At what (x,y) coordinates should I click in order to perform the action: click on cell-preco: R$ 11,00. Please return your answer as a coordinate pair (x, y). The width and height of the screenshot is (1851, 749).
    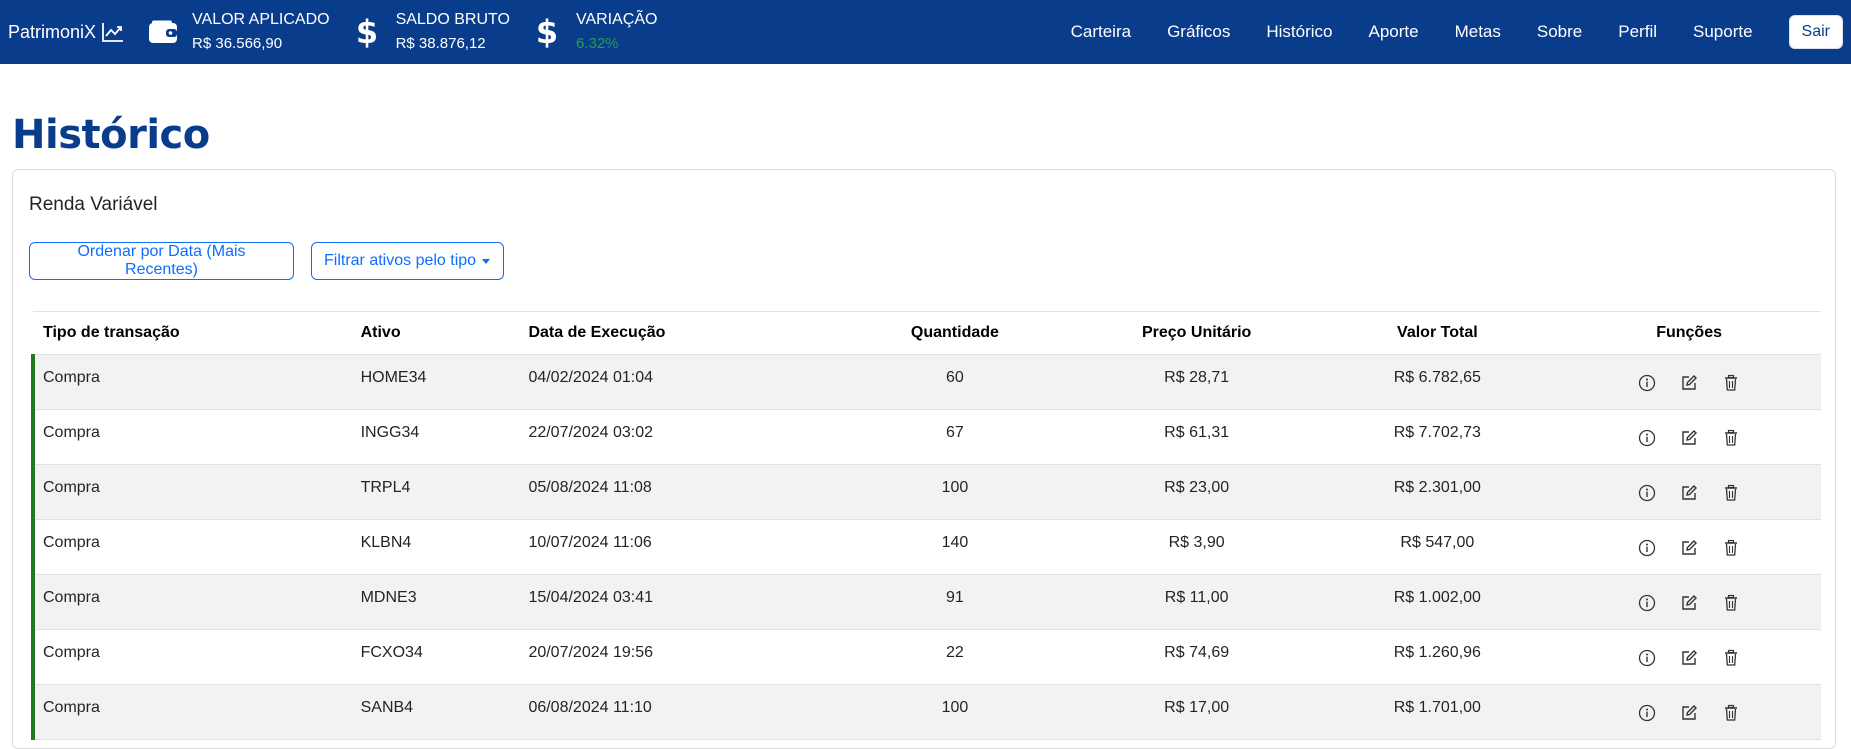
    Looking at the image, I should click on (1196, 597).